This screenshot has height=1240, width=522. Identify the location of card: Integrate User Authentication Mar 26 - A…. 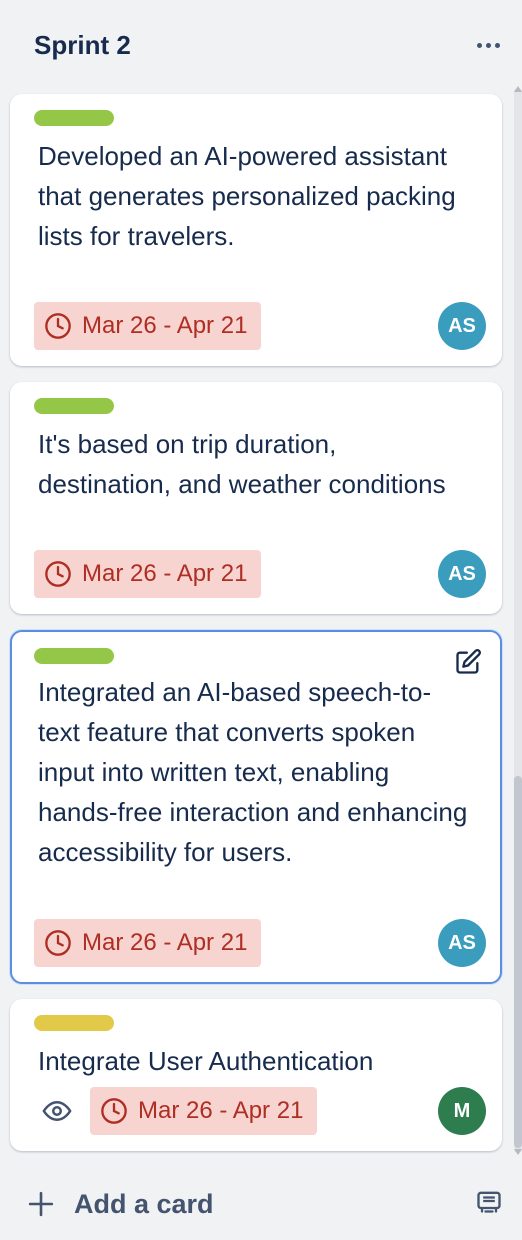
(256, 1075).